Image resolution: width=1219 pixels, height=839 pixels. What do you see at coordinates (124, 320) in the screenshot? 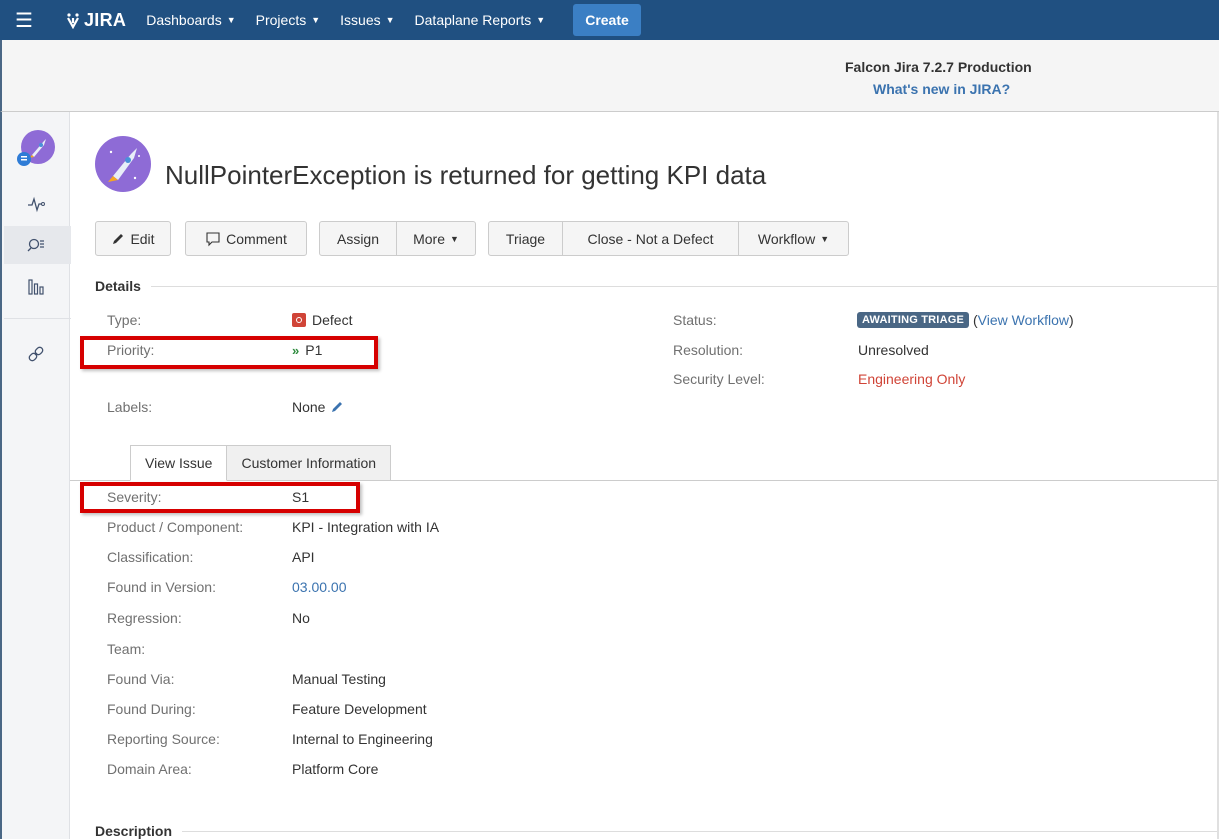
I see `type-label: Type:` at bounding box center [124, 320].